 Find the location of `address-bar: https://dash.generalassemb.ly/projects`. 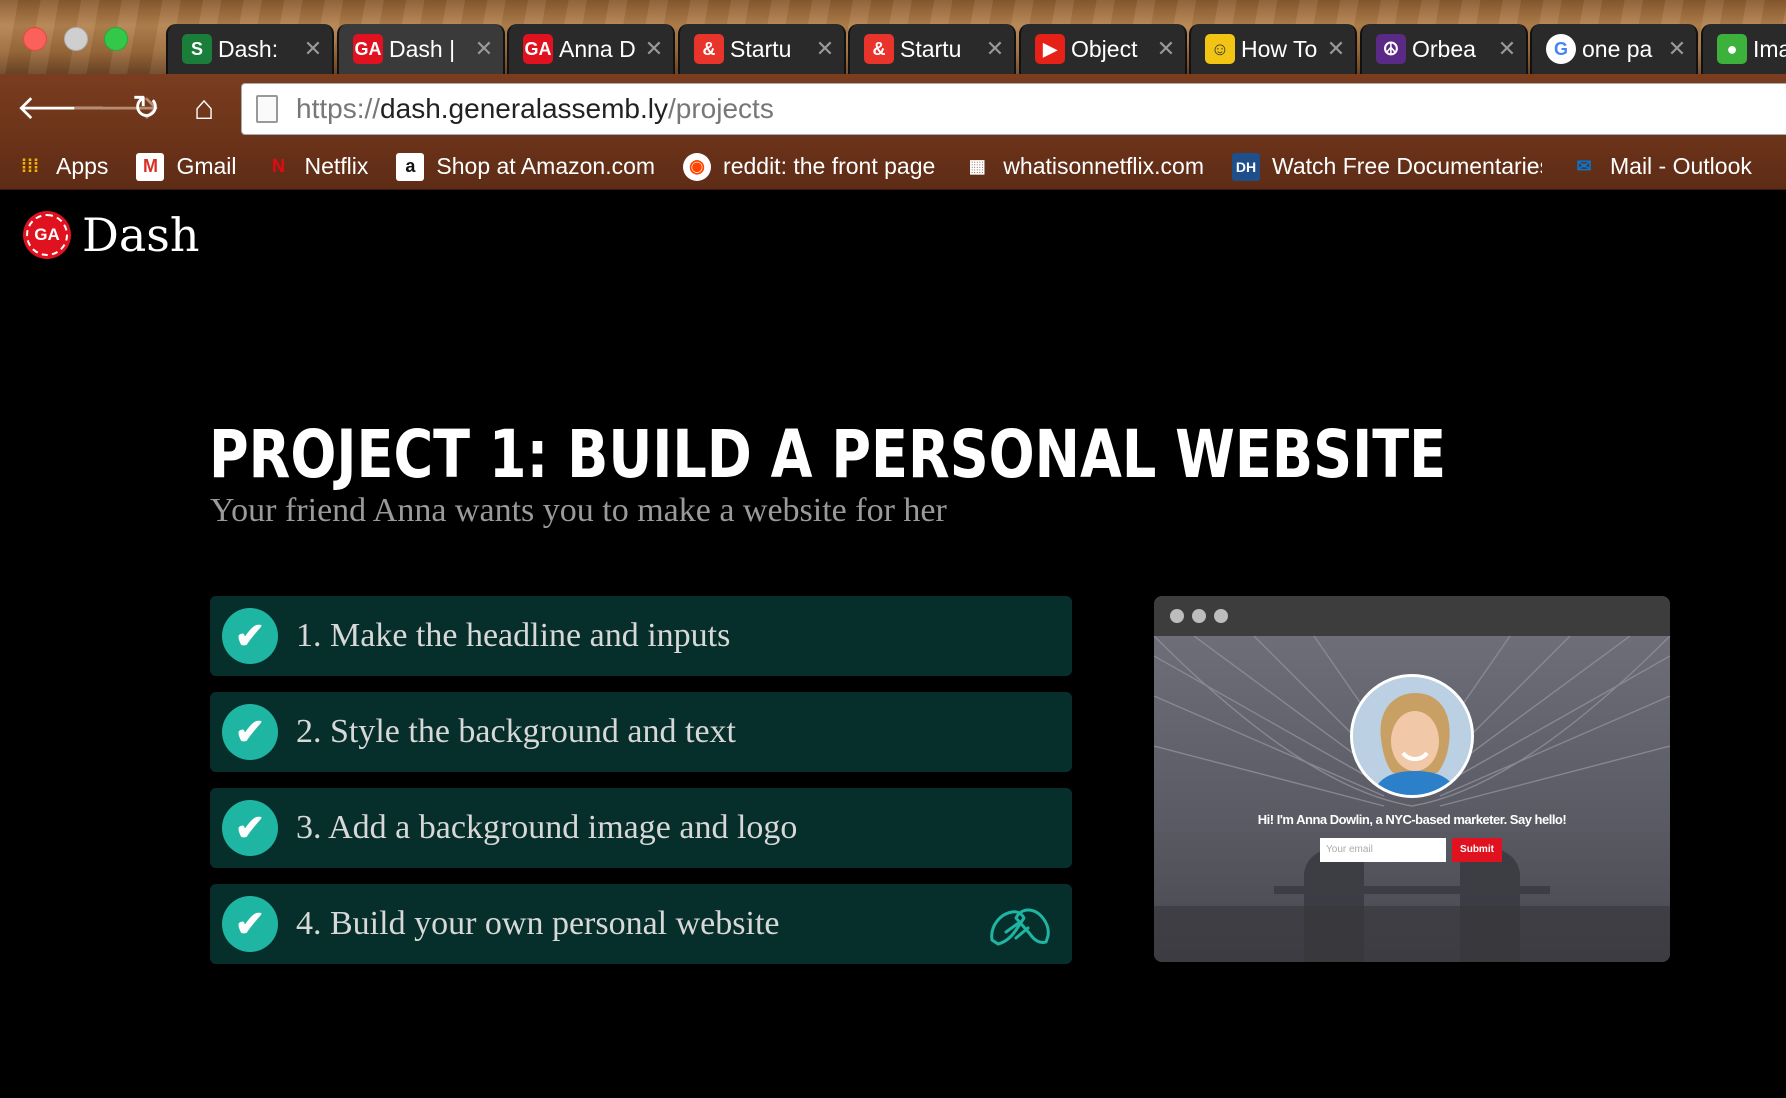

address-bar: https://dash.generalassemb.ly/projects is located at coordinates (1013, 109).